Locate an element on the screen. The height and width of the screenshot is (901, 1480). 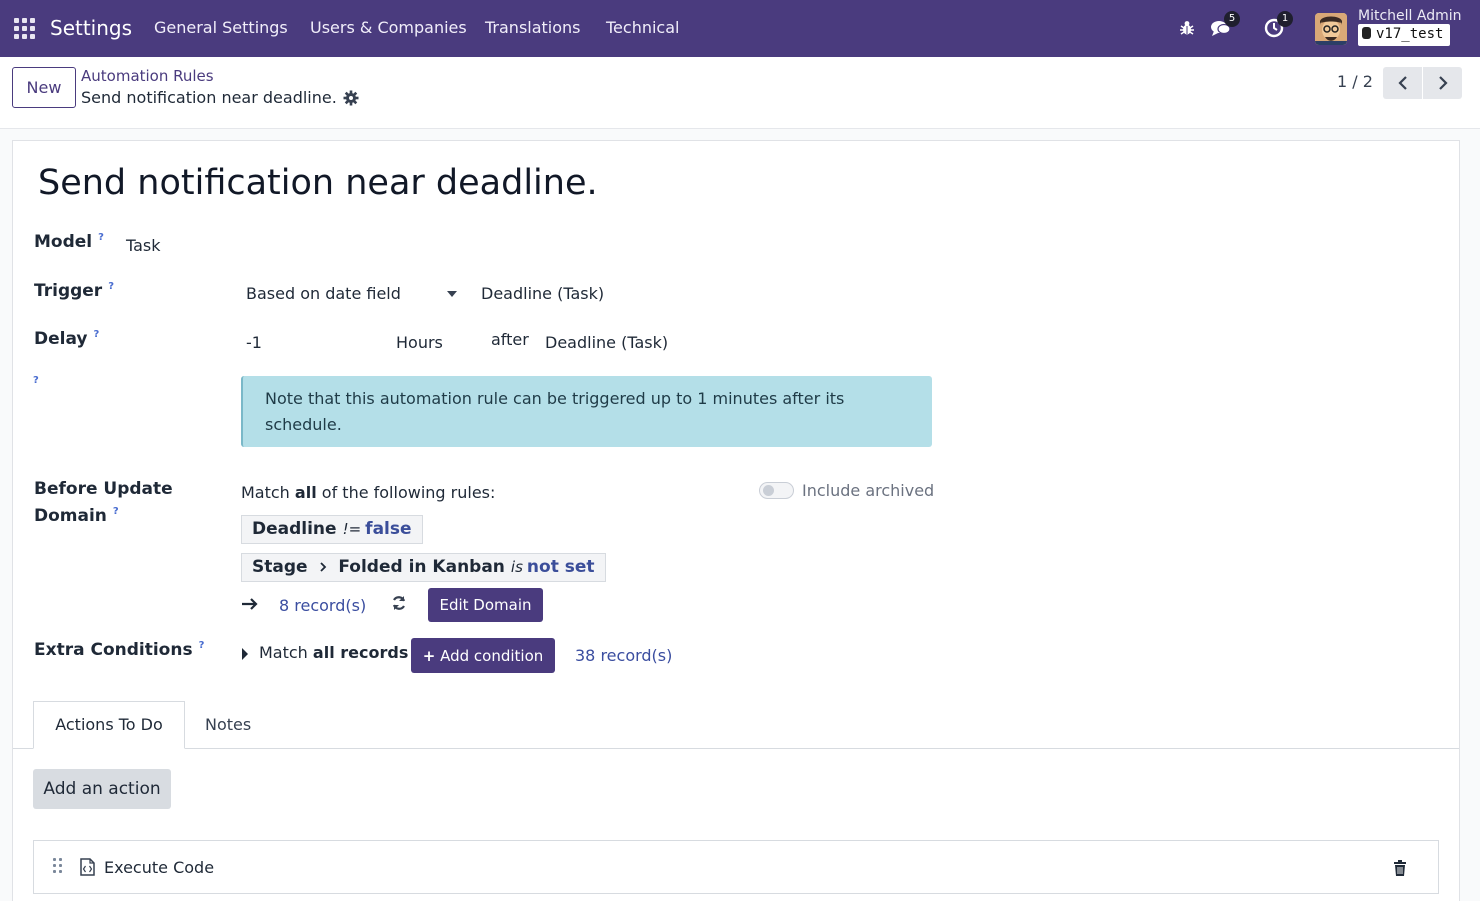
activities-clock-icon: 1 is located at coordinates (1277, 25).